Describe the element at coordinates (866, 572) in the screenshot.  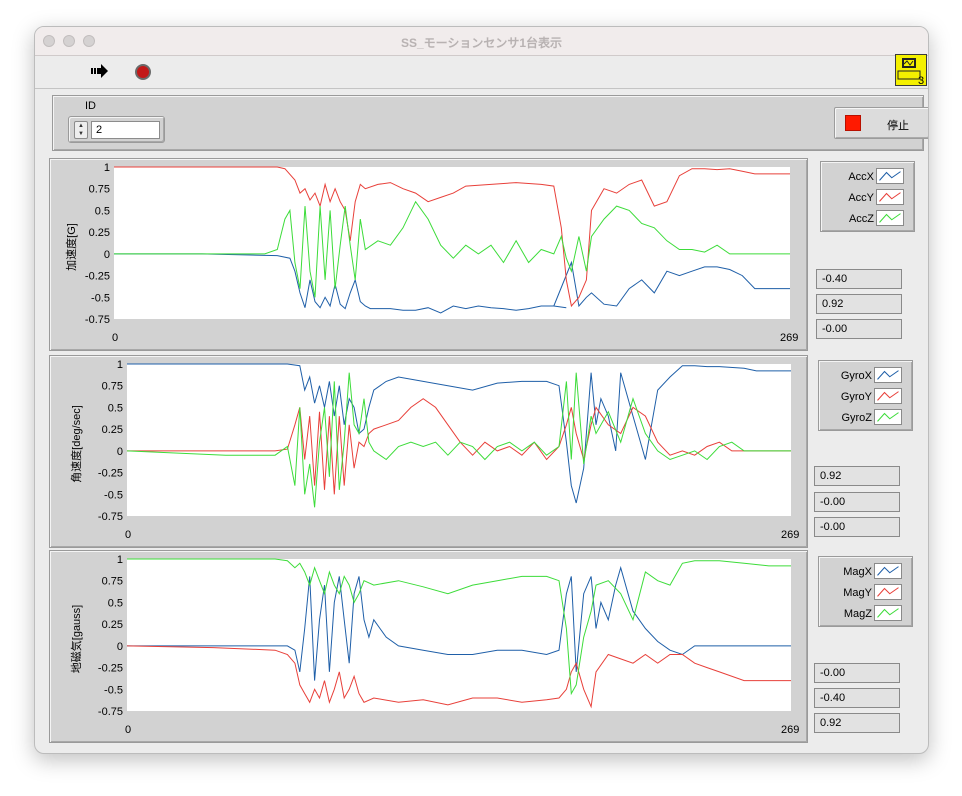
I see `legend-item-magx: MagX` at that location.